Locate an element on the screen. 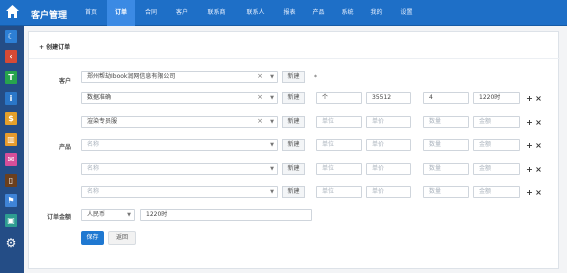 This screenshot has width=567, height=273. product-select-4: 名称 ▼ is located at coordinates (179, 169).